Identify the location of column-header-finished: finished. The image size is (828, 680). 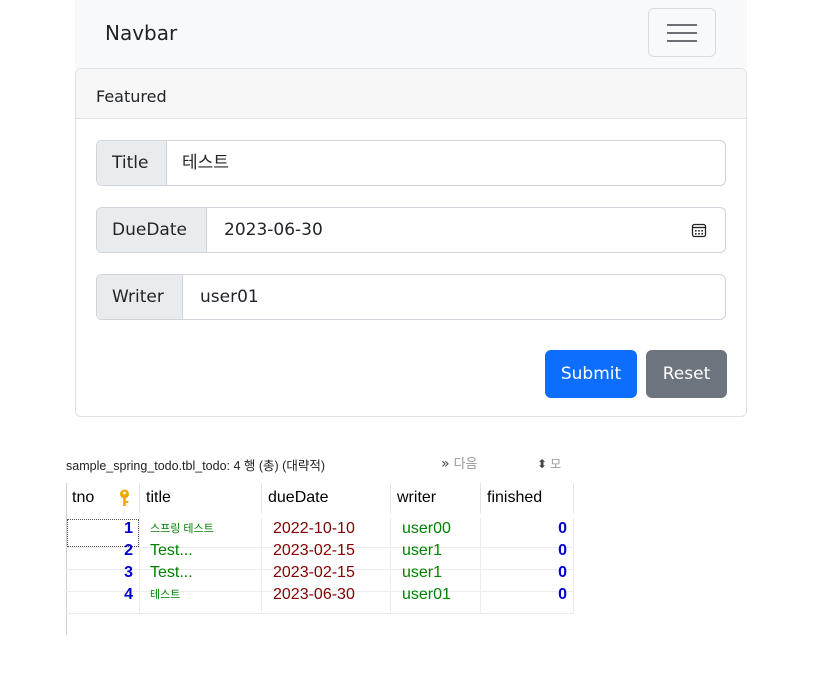
(527, 498).